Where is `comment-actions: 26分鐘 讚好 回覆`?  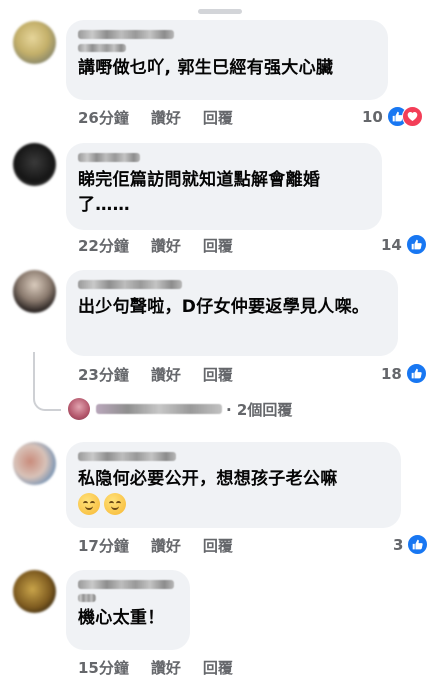
comment-actions: 26分鐘 讚好 回覆 is located at coordinates (166, 117).